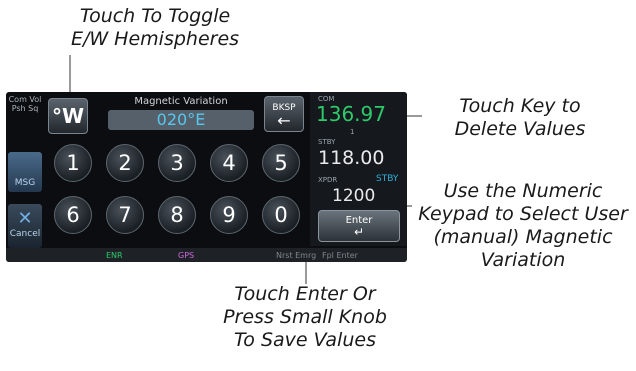 This screenshot has width=636, height=371. What do you see at coordinates (353, 196) in the screenshot?
I see `xpdr-code: 1200` at bounding box center [353, 196].